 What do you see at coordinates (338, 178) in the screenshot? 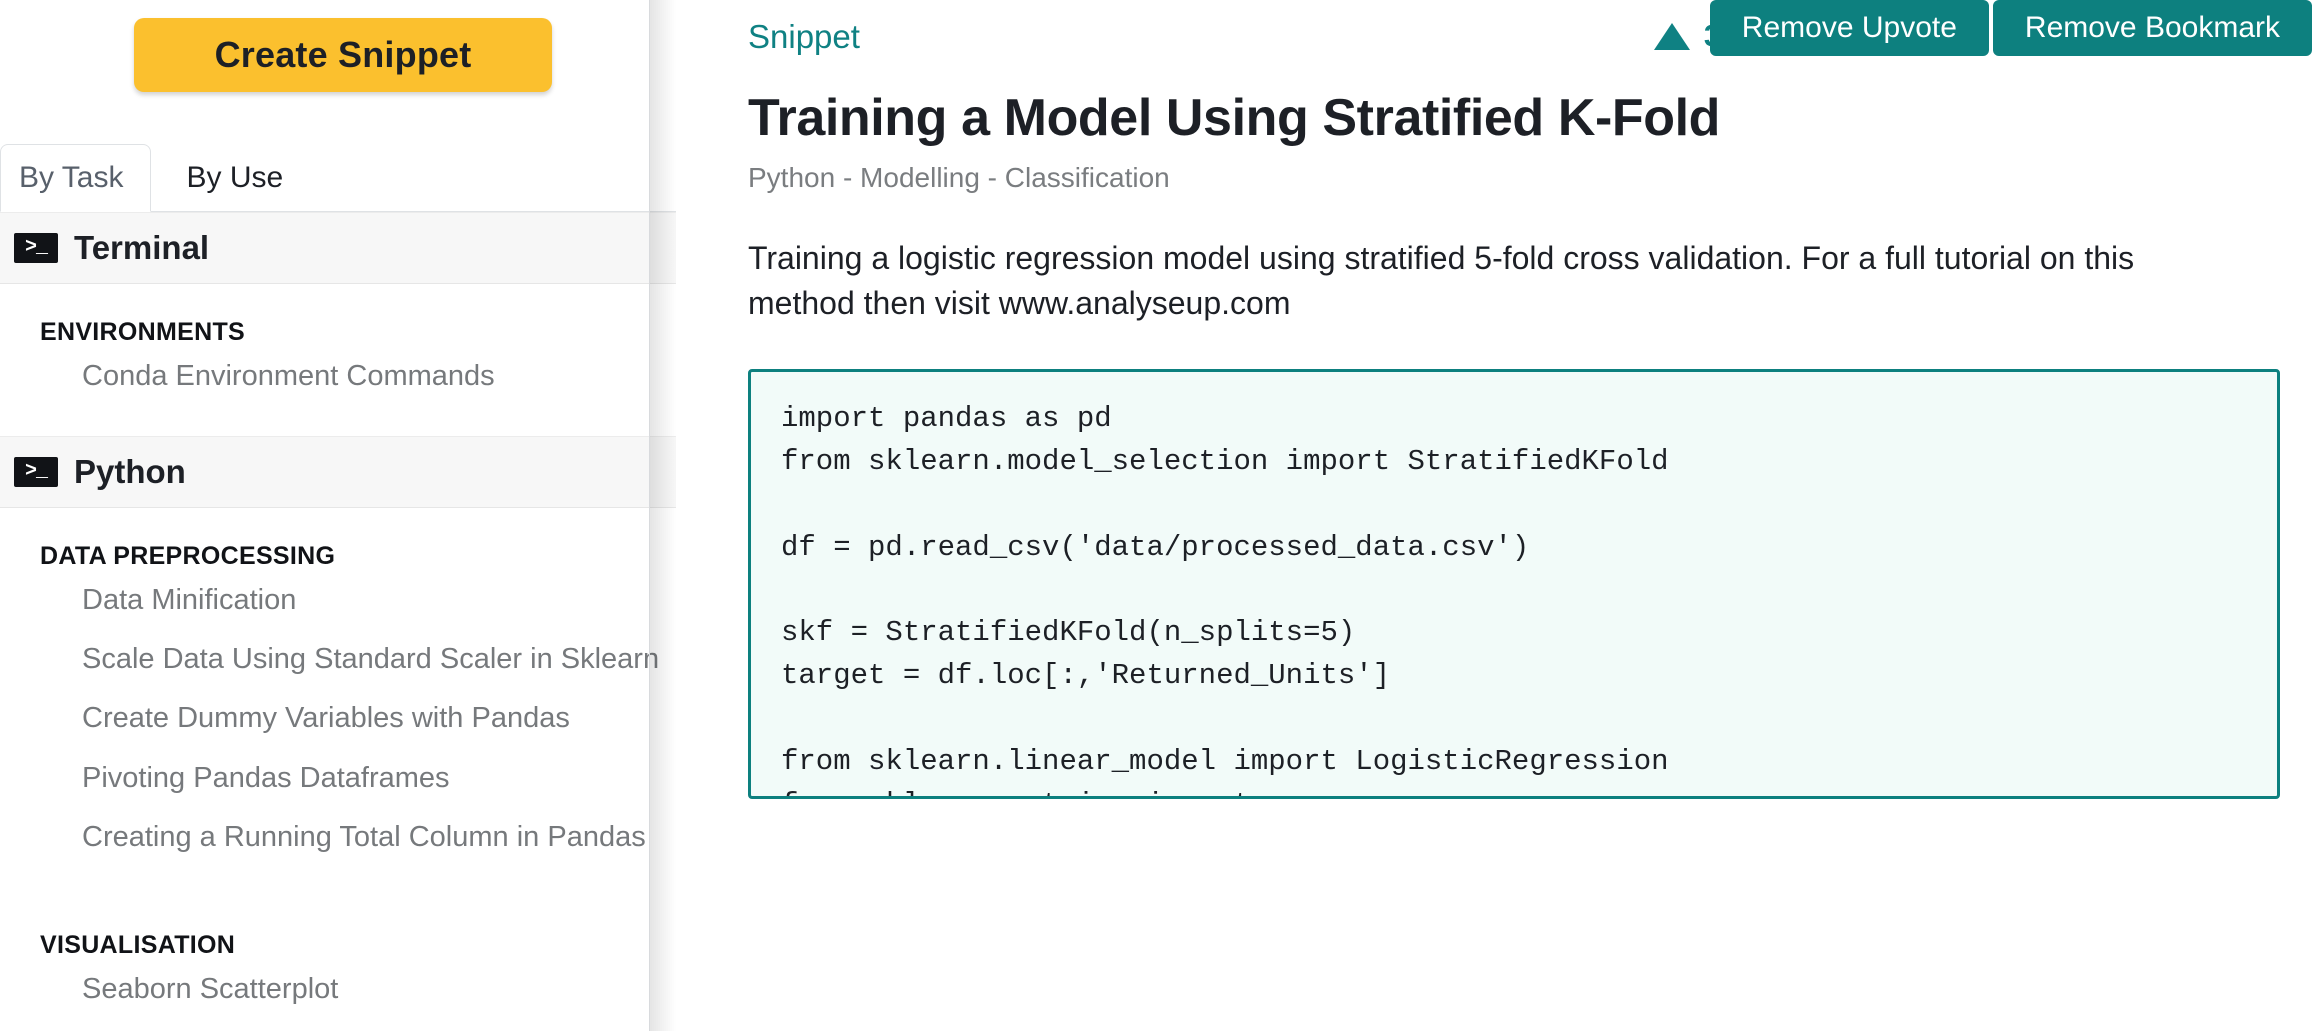
I see `sidebar-tabs: By Task By Use` at bounding box center [338, 178].